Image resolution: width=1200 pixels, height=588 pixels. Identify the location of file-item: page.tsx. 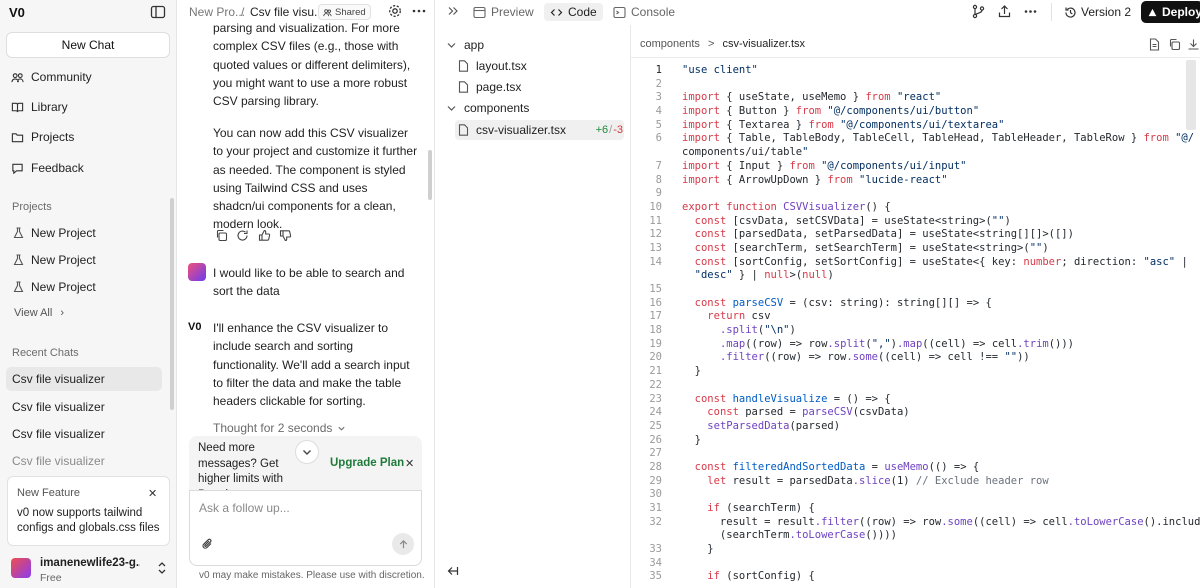
(489, 87).